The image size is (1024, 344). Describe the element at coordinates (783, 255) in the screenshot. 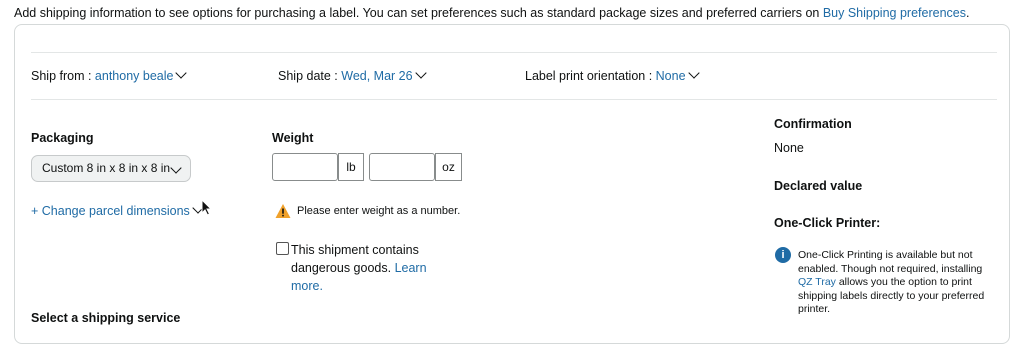

I see `info-icon: i` at that location.